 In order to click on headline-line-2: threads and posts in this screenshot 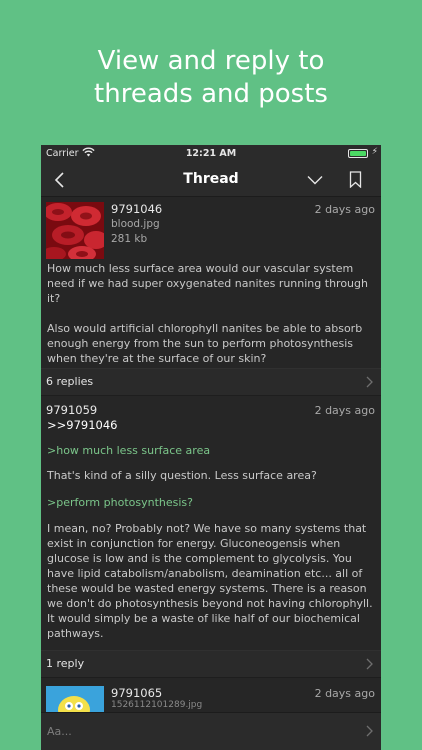, I will do `click(211, 94)`.